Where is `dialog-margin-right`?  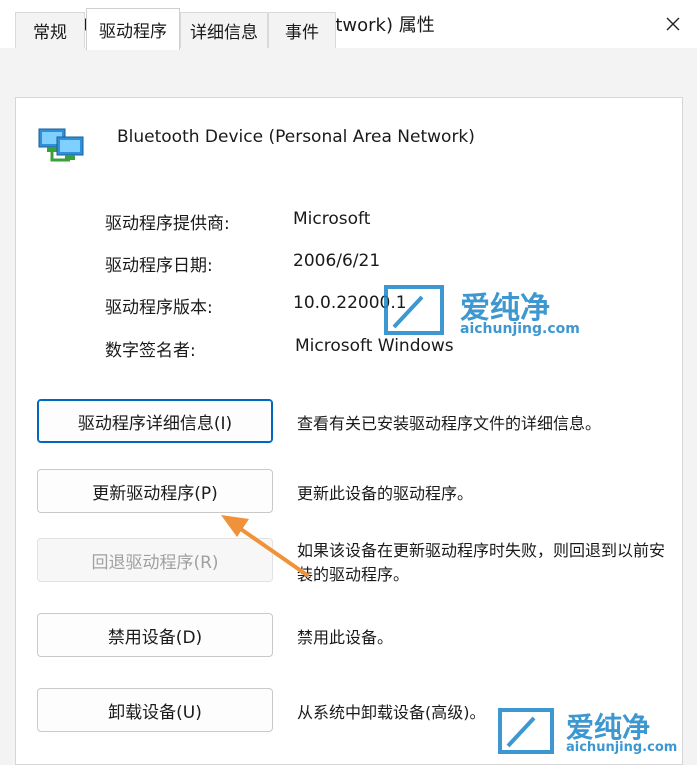 dialog-margin-right is located at coordinates (690, 406).